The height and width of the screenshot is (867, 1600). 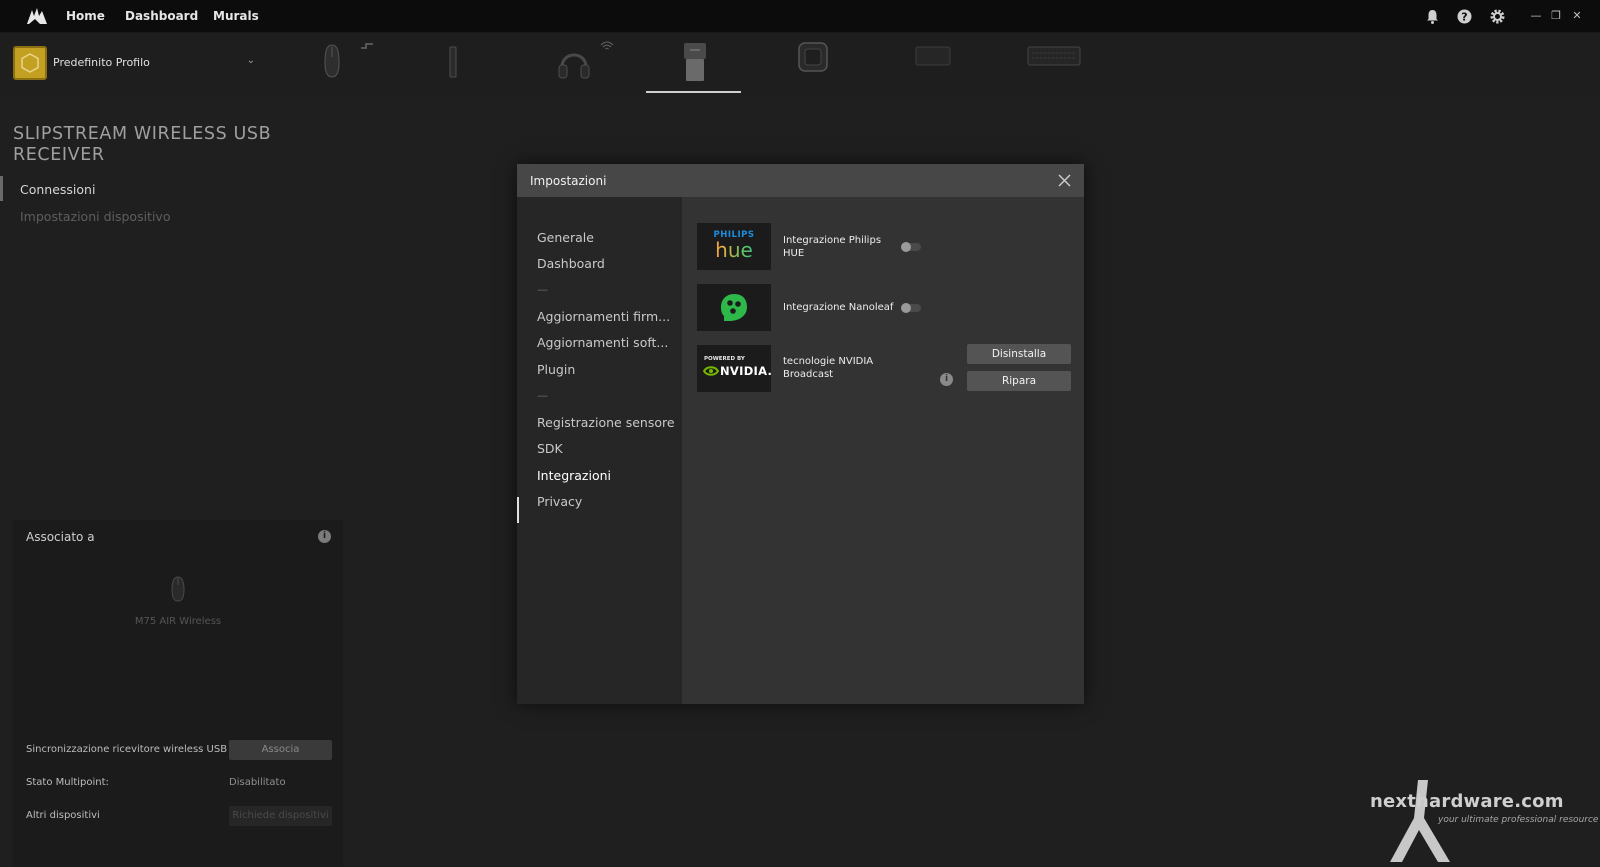 I want to click on profile-icon, so click(x=30, y=63).